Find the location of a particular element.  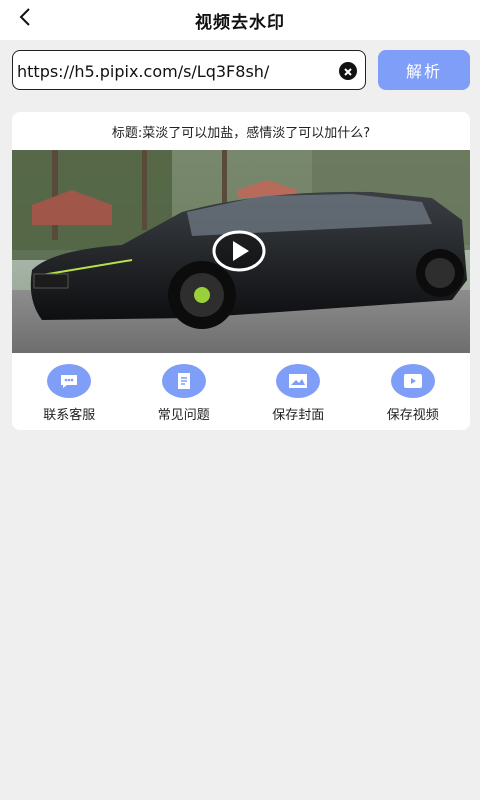

faq-button: 常见问题 is located at coordinates (184, 395).